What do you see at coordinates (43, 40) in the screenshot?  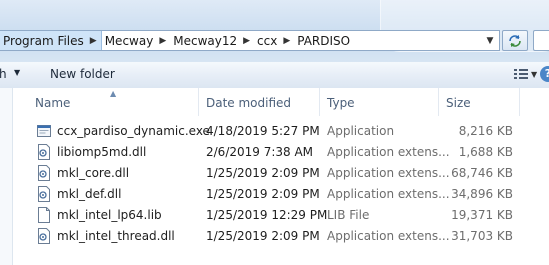 I see `breadcrumb-label: Program Files` at bounding box center [43, 40].